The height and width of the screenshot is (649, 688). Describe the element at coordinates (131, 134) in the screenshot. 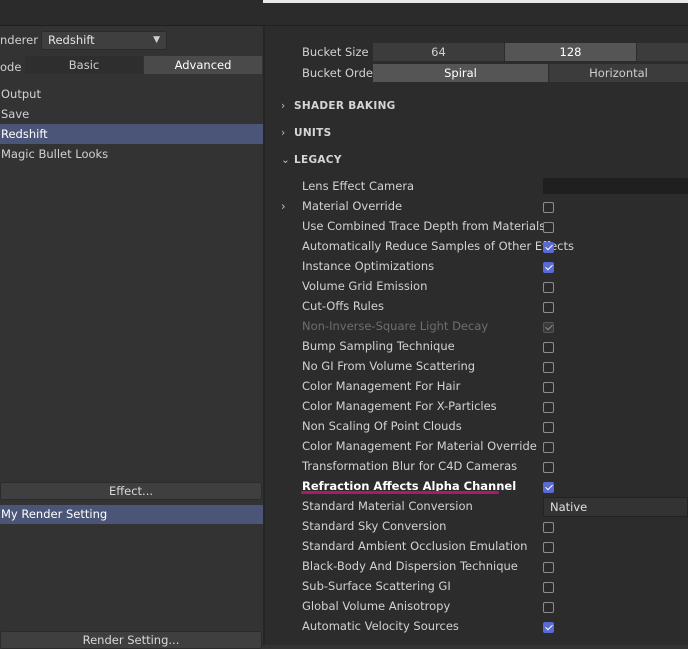

I see `tree-item-redshift: Redshift` at that location.